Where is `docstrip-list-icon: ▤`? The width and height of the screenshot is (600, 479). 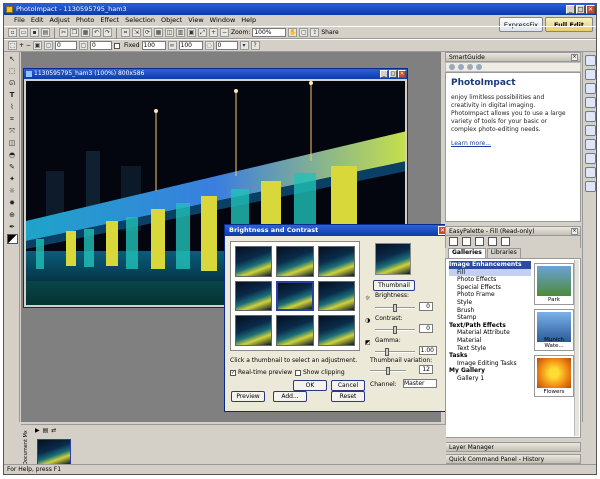 docstrip-list-icon: ▤ is located at coordinates (46, 430).